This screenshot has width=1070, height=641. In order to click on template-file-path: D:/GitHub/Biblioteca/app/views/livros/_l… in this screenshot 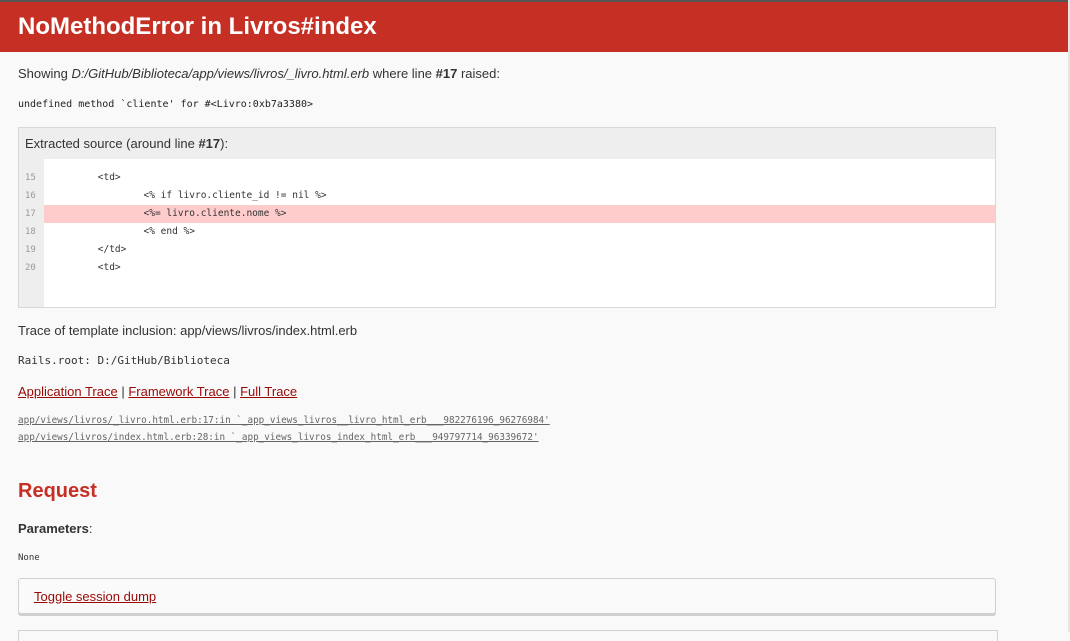, I will do `click(220, 73)`.